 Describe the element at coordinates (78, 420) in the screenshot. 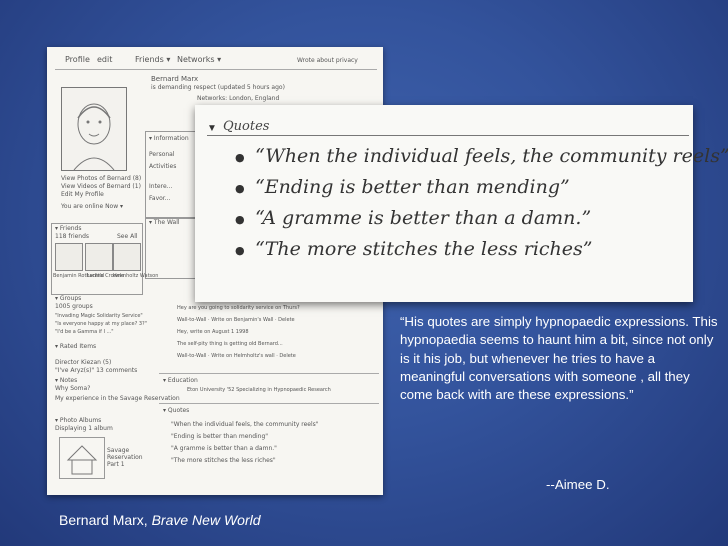

I see `sketch-albums-header: ▾ Photo Albums` at that location.